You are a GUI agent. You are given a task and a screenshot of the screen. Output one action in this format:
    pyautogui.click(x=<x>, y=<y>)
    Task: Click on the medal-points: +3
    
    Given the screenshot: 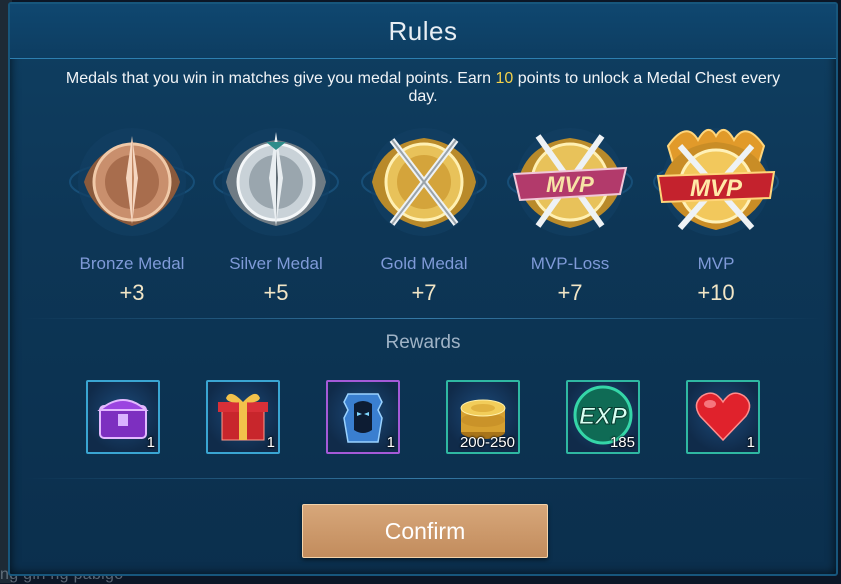 What is the action you would take?
    pyautogui.click(x=132, y=292)
    